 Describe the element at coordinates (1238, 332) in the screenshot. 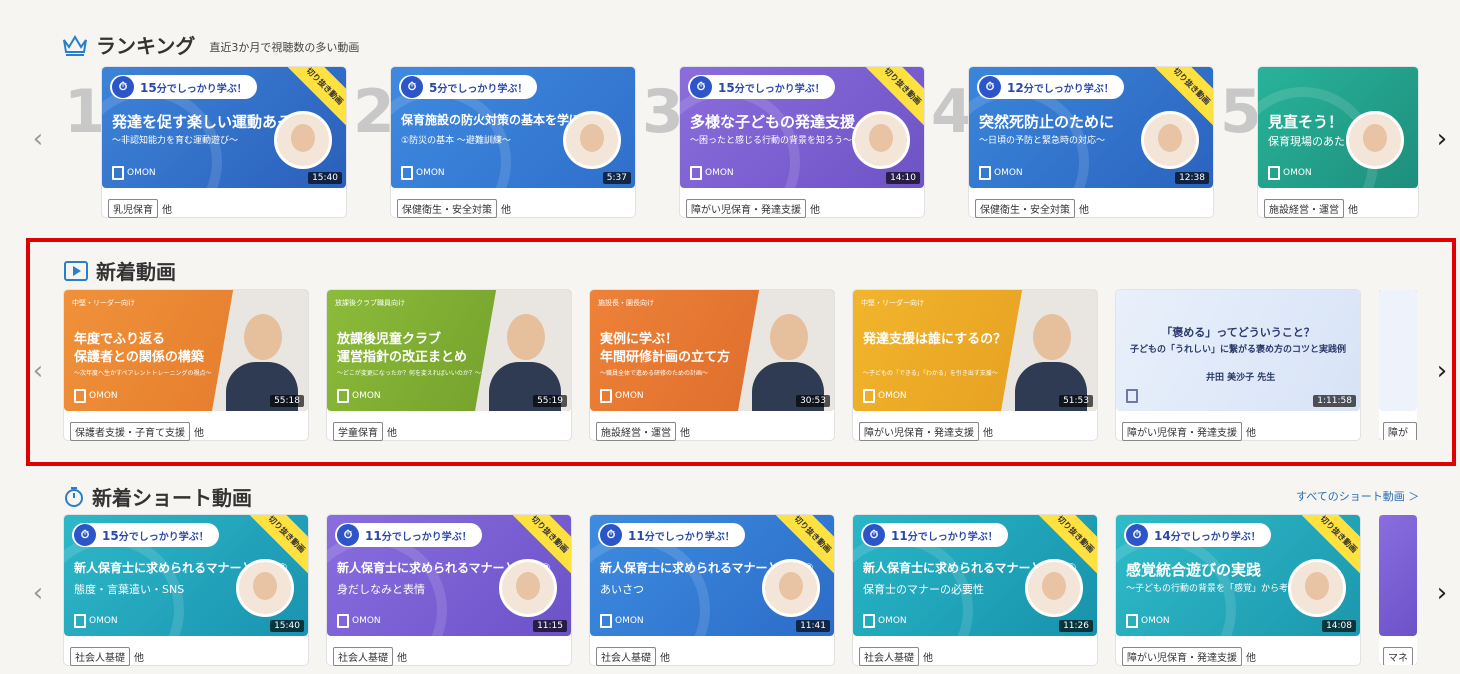

I see `video-title: 「褒める」ってどういうこと？` at that location.